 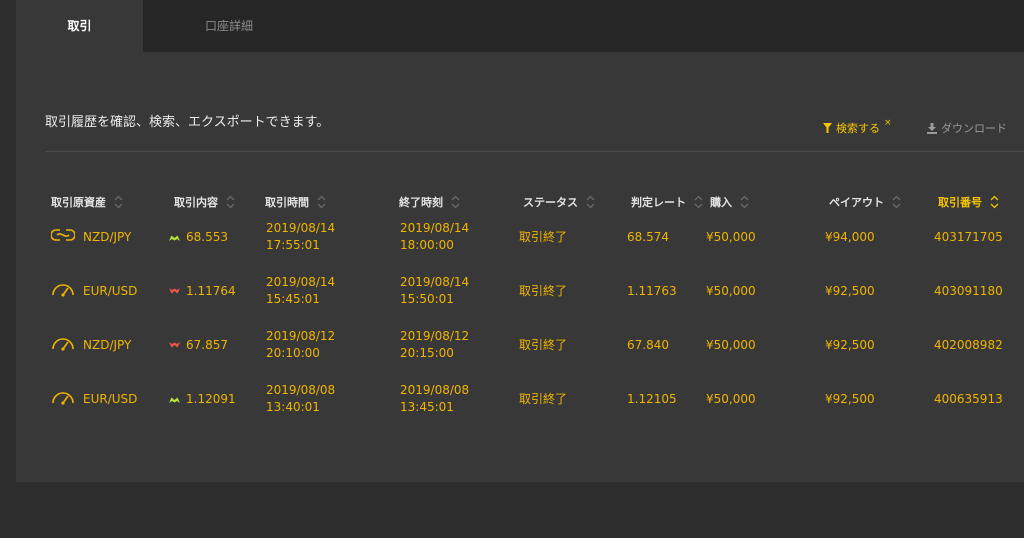 I want to click on end-date: 2019/08/12, so click(x=435, y=336).